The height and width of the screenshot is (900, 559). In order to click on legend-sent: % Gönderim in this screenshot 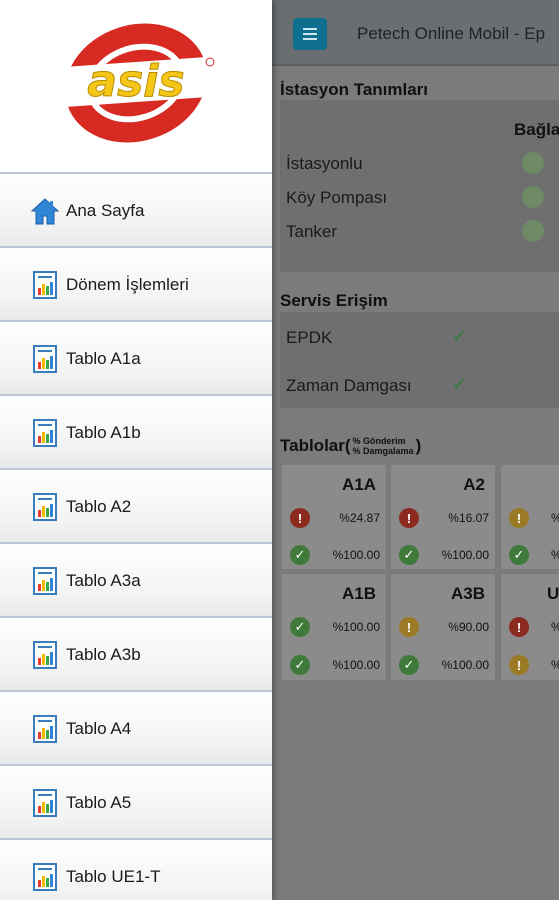, I will do `click(379, 441)`.